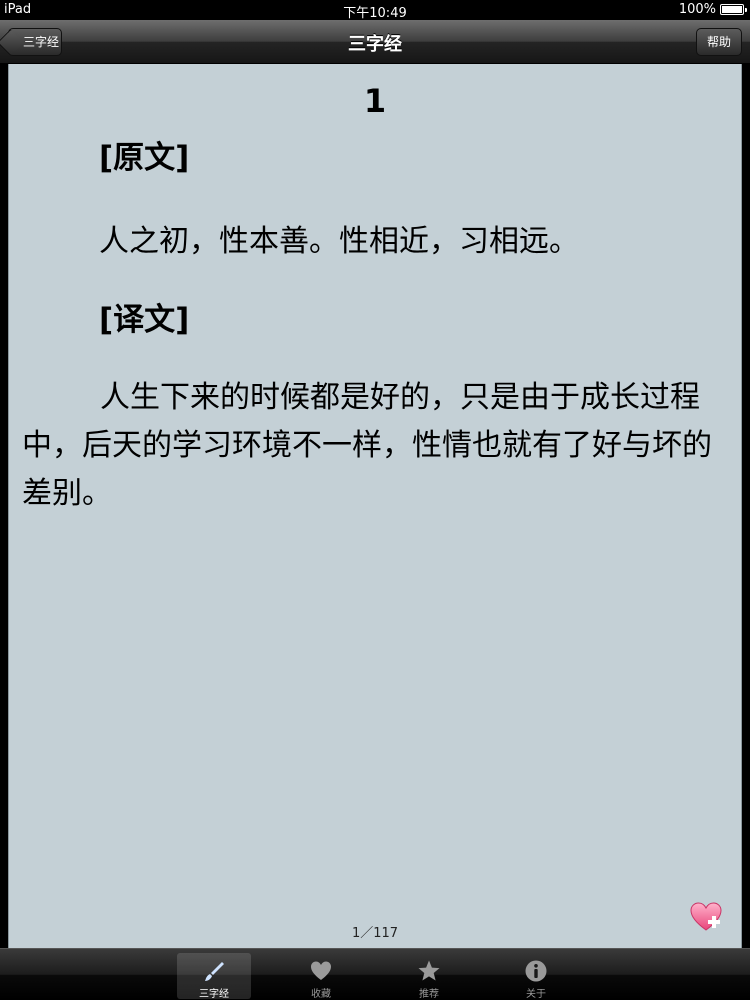 The height and width of the screenshot is (1000, 750). Describe the element at coordinates (321, 970) in the screenshot. I see `heart-icon` at that location.